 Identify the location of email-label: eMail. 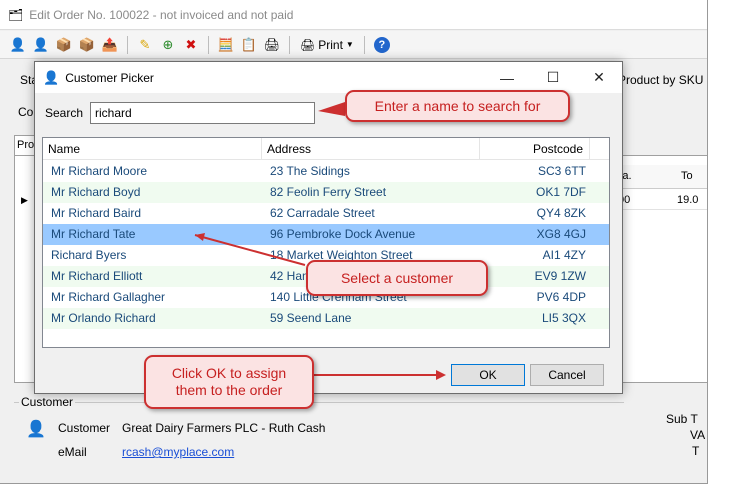
(72, 452).